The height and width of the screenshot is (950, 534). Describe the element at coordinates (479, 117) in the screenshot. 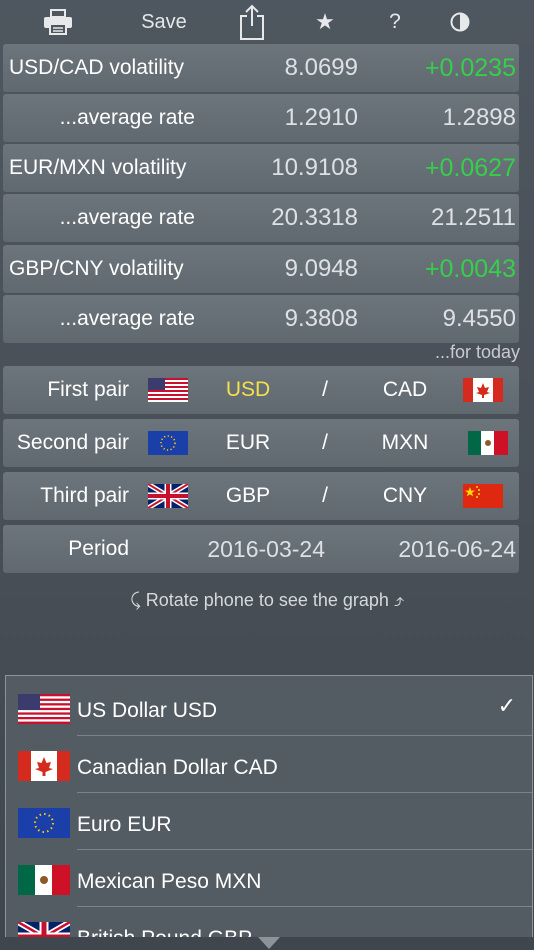

I see `average-rate-end: 1.2898` at that location.